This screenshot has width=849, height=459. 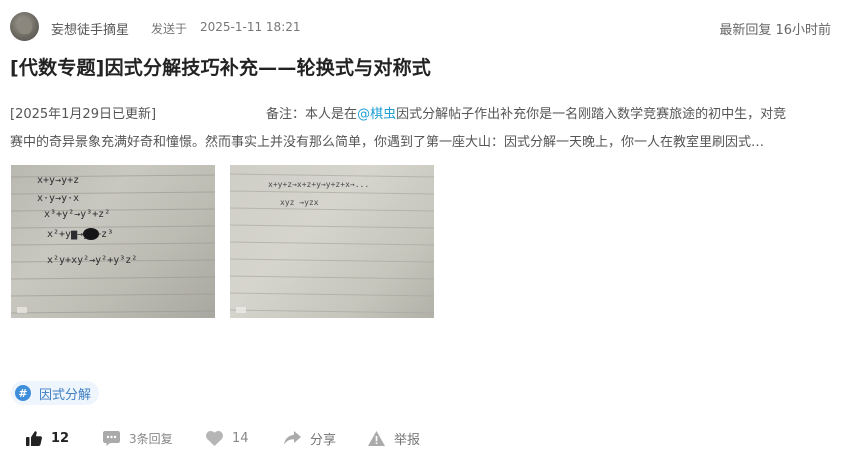 What do you see at coordinates (80, 234) in the screenshot?
I see `note-1-line-4: x²+y▆→y³+z³` at bounding box center [80, 234].